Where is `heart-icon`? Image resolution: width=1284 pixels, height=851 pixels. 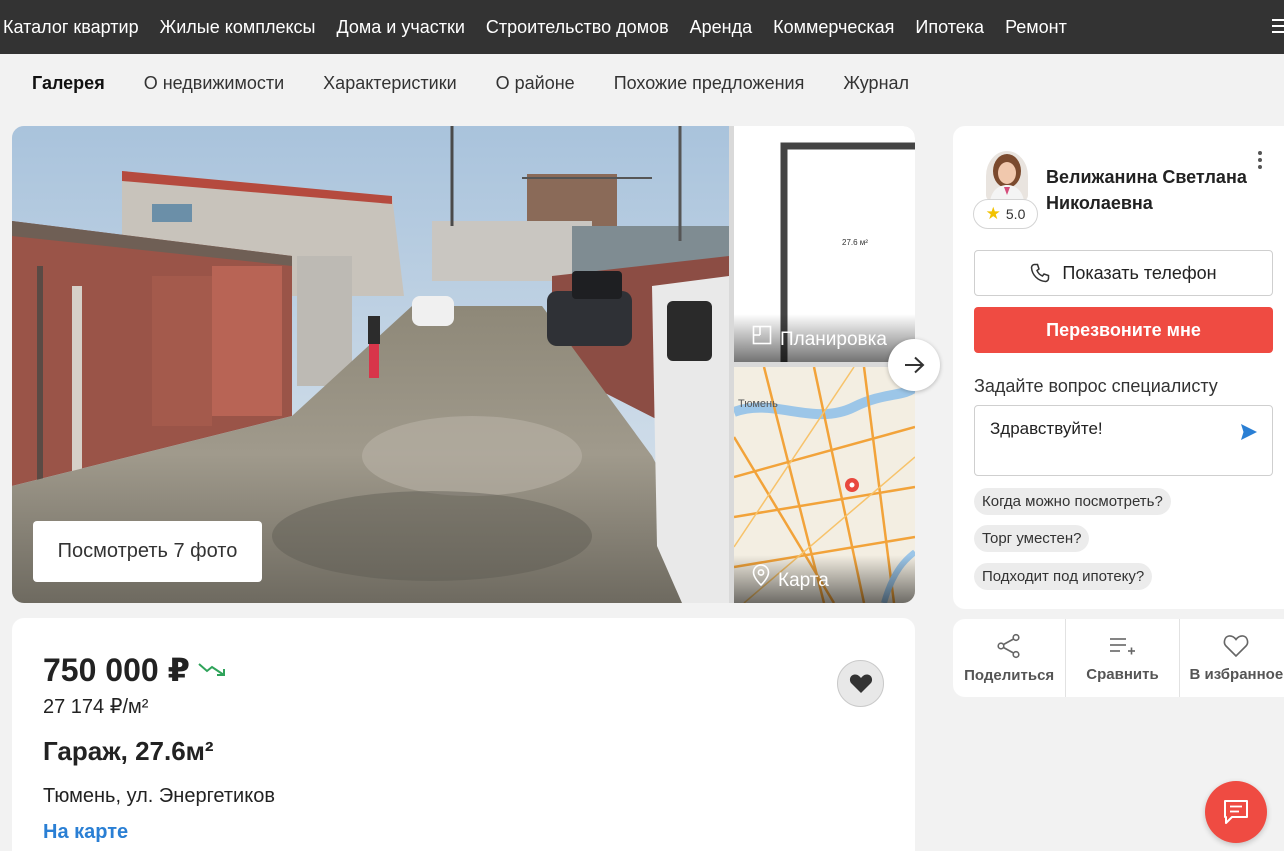 heart-icon is located at coordinates (860, 683).